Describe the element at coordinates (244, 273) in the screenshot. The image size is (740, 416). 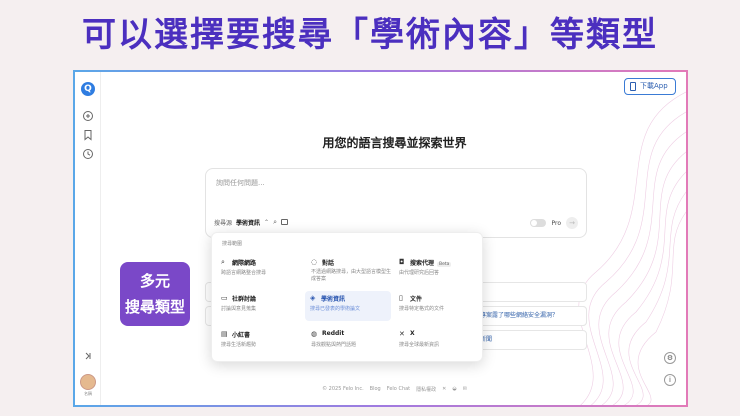
I see `scope-option-desc: 跨語言網路整合搜尋` at that location.